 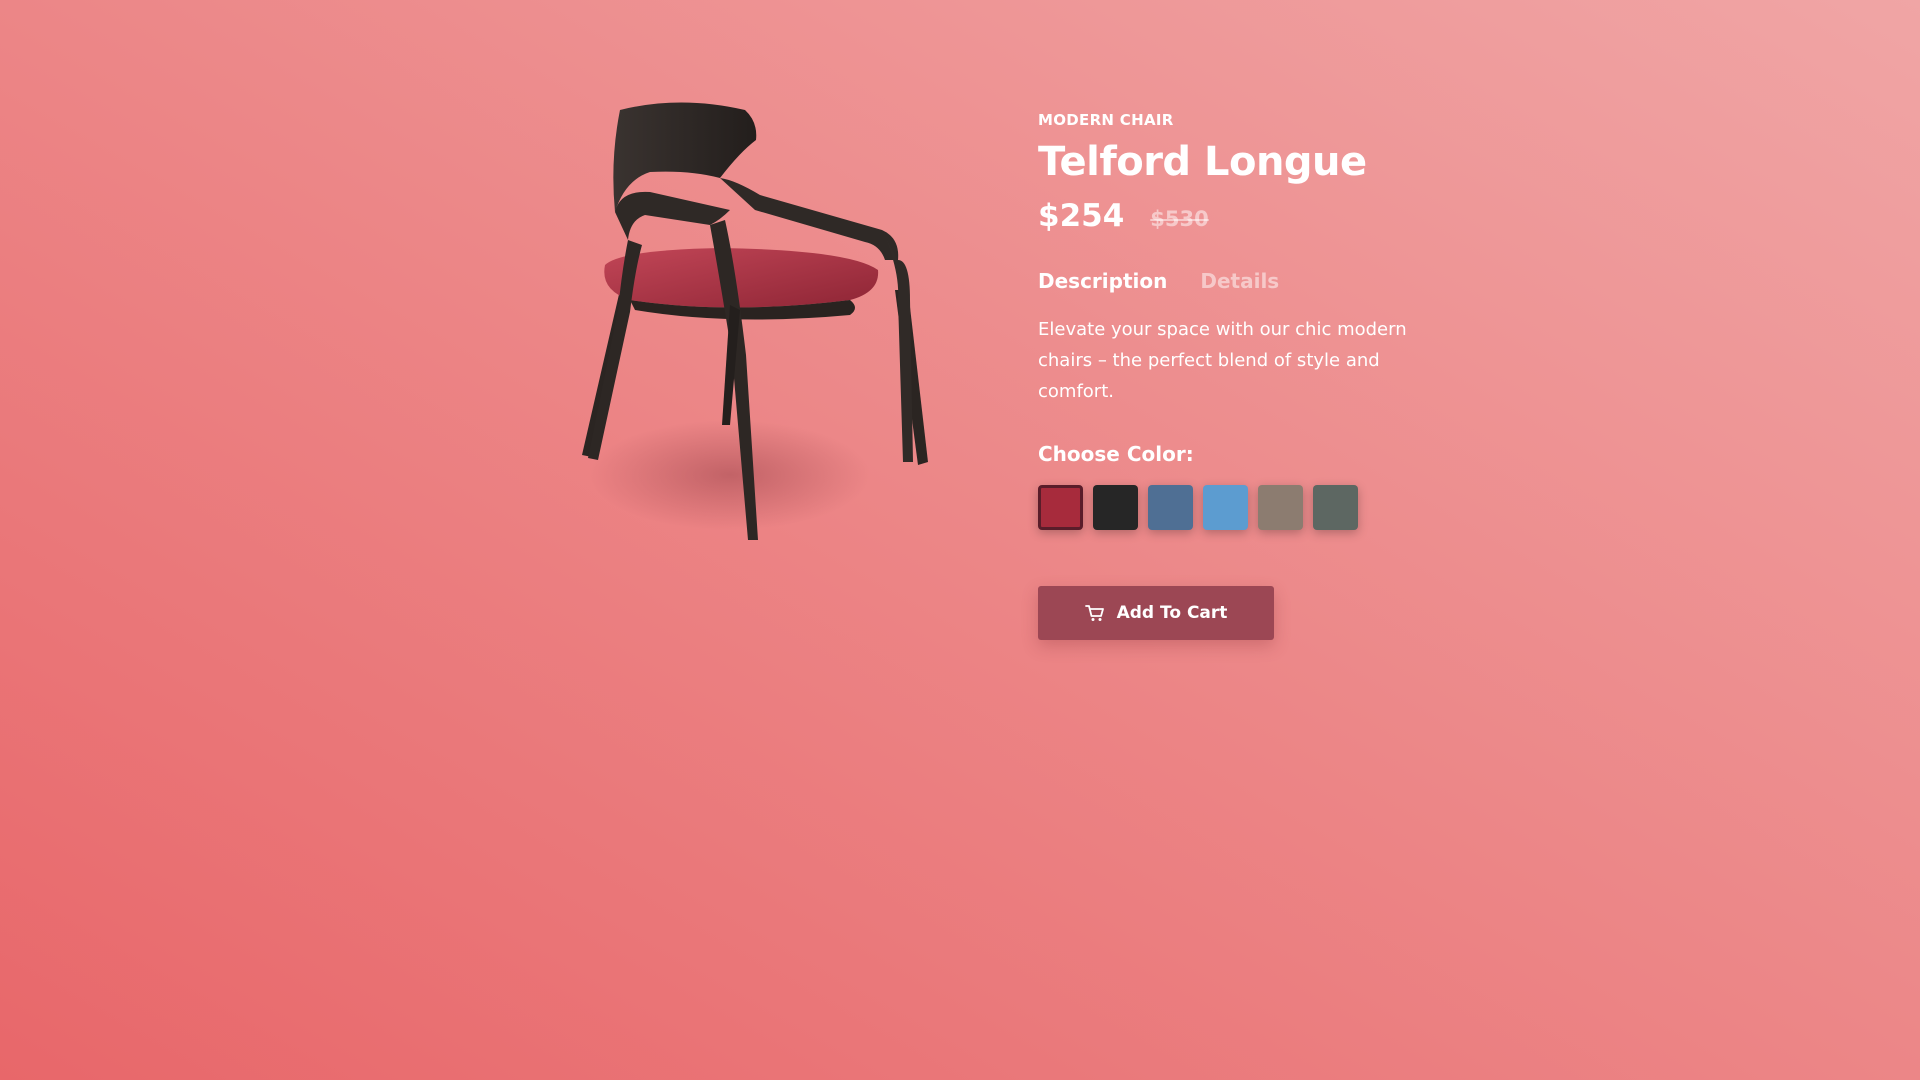 I want to click on add-to-cart-label: Add To Cart, so click(x=1172, y=613).